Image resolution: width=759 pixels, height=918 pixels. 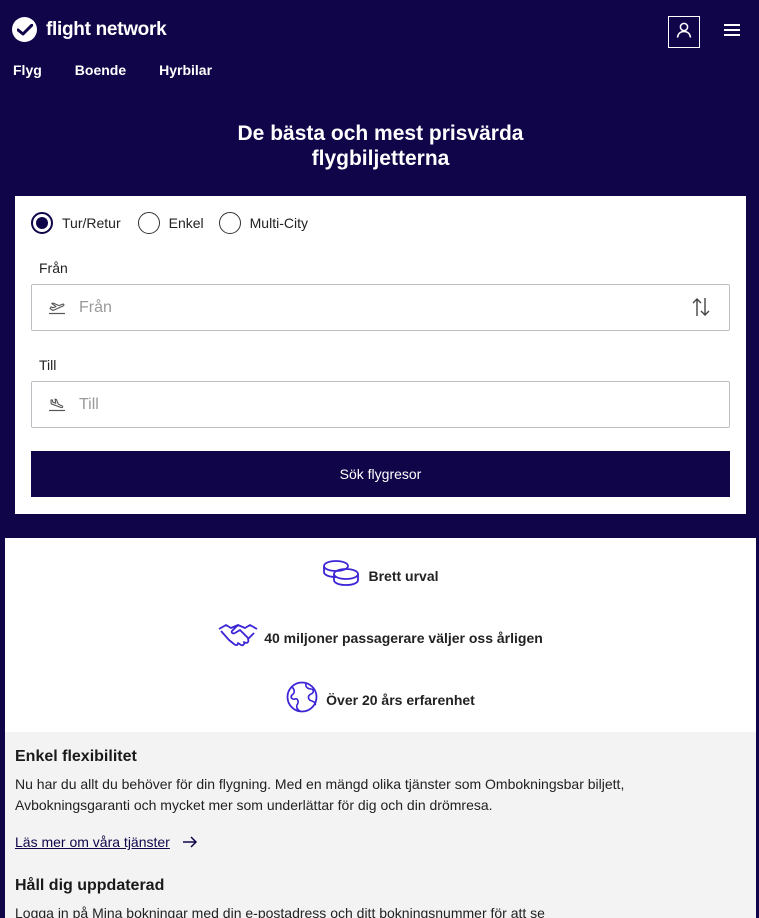 I want to click on flex-title: Enkel flexibilitet, so click(x=76, y=756).